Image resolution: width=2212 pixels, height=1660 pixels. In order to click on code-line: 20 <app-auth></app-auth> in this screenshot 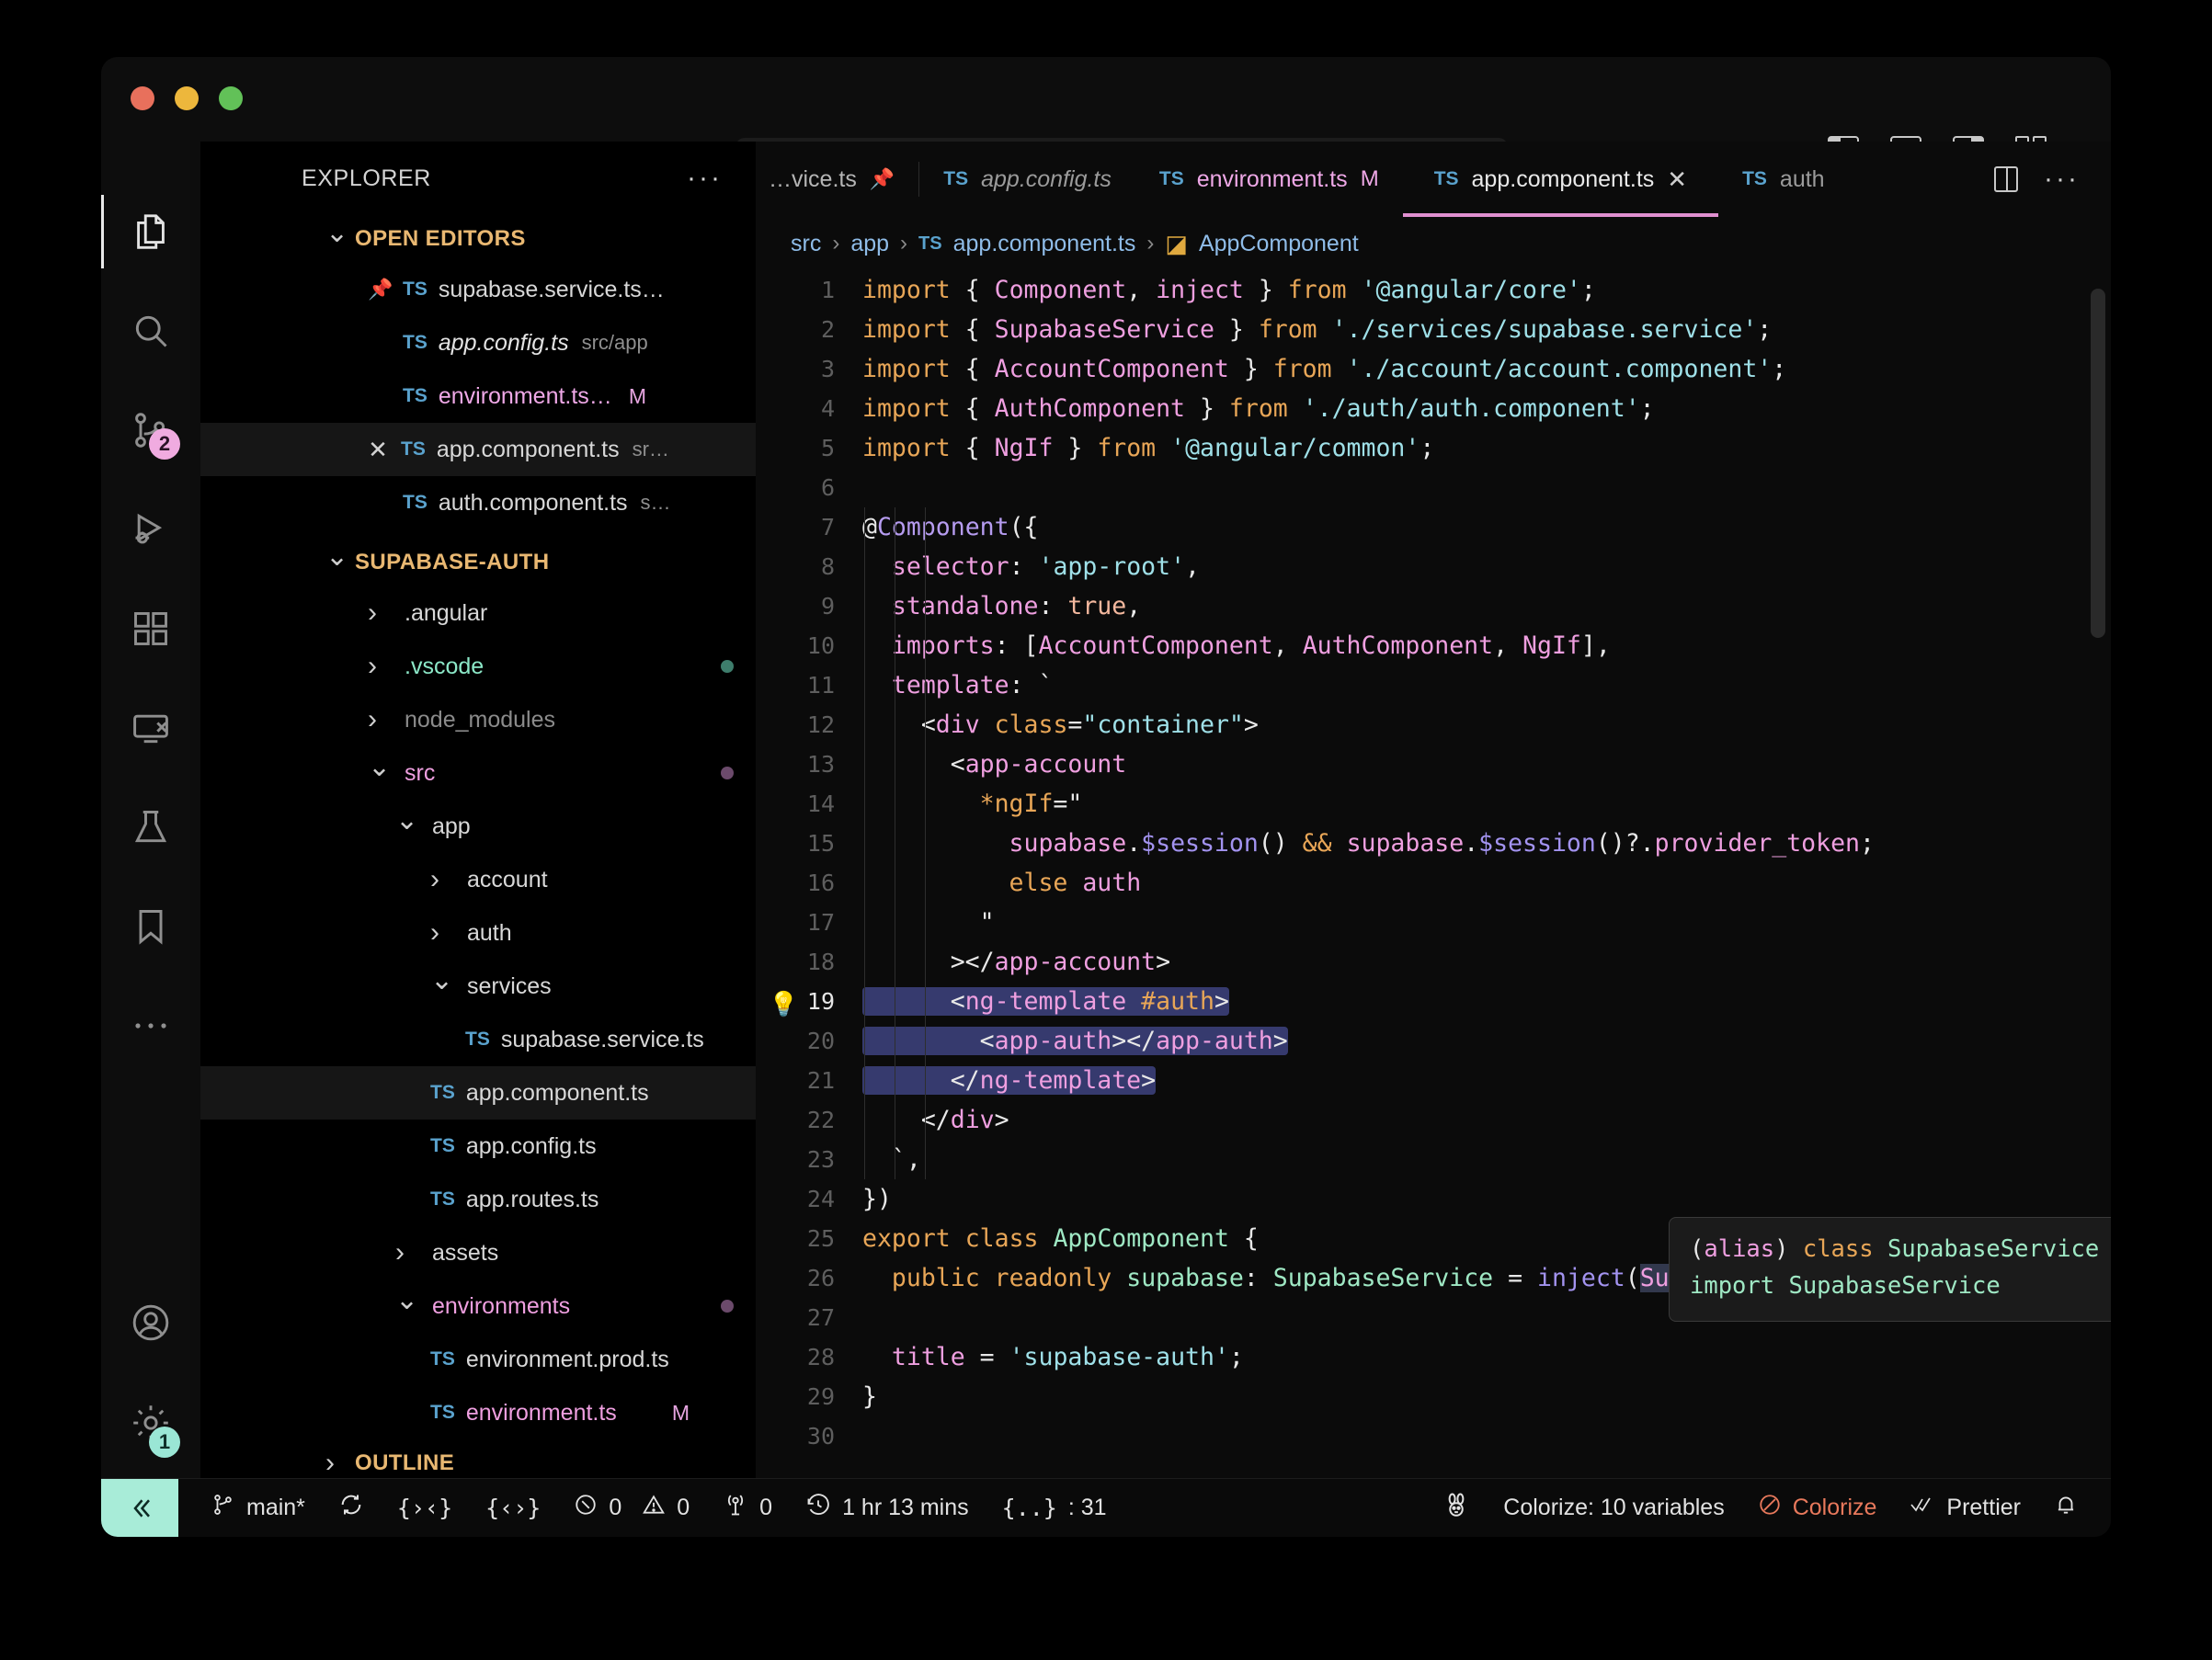, I will do `click(1433, 1041)`.